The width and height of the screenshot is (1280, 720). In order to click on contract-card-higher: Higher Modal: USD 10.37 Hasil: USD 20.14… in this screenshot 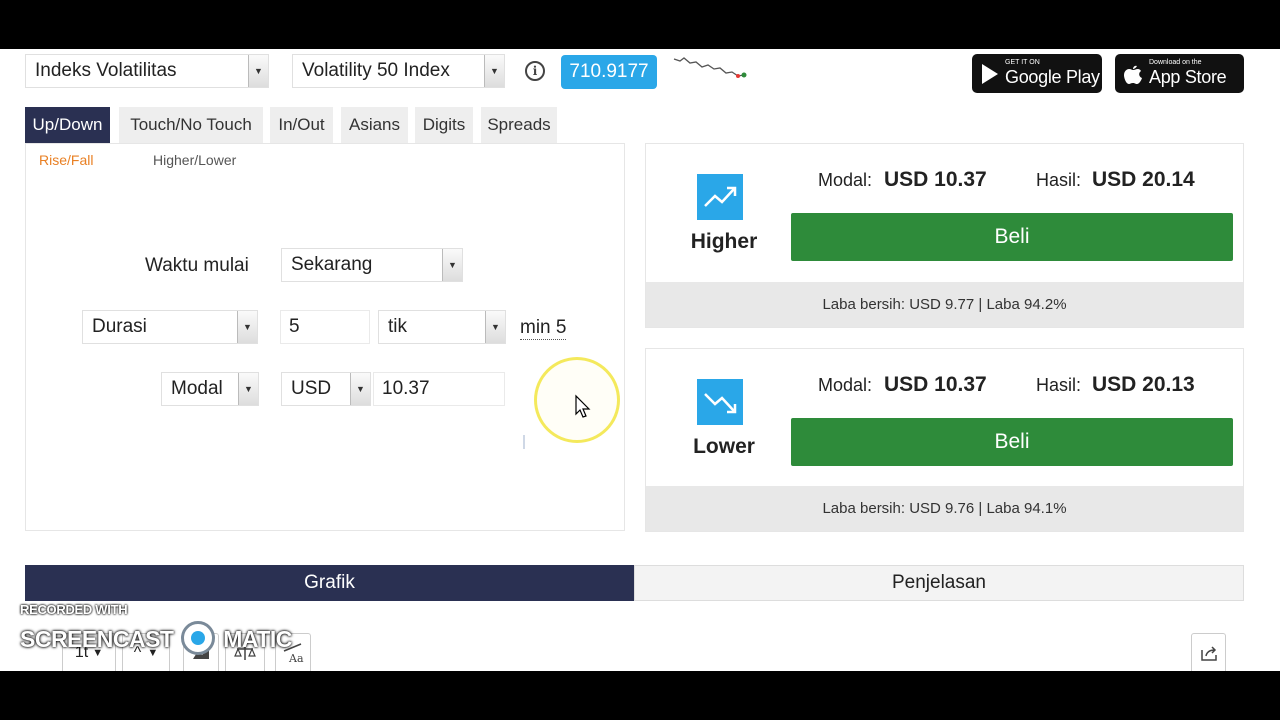, I will do `click(944, 235)`.